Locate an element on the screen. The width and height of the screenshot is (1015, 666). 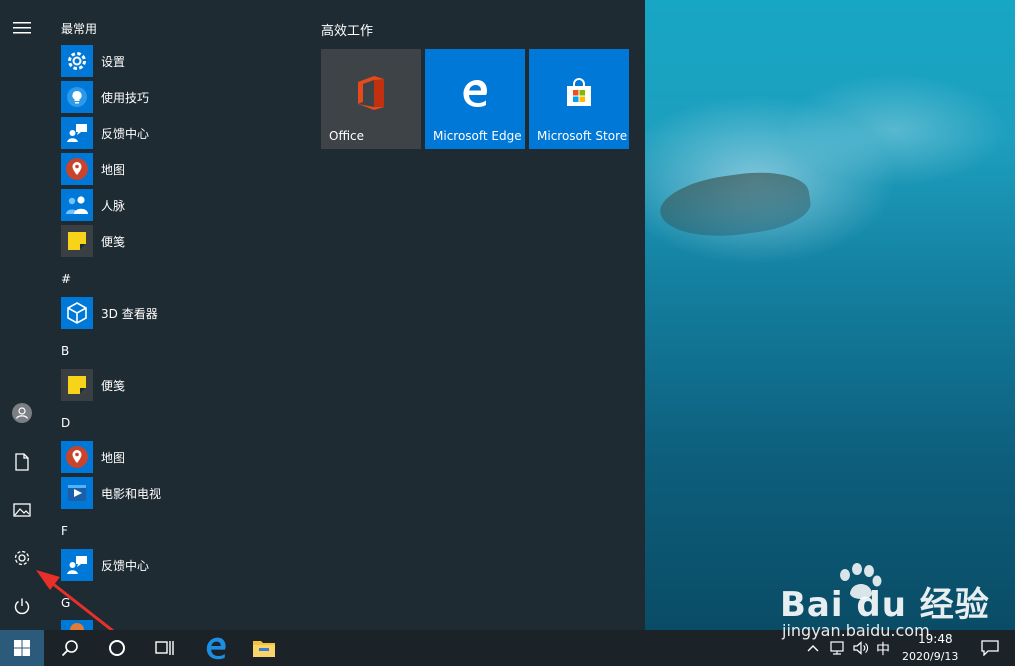
chevron-up-icon is located at coordinates (813, 648).